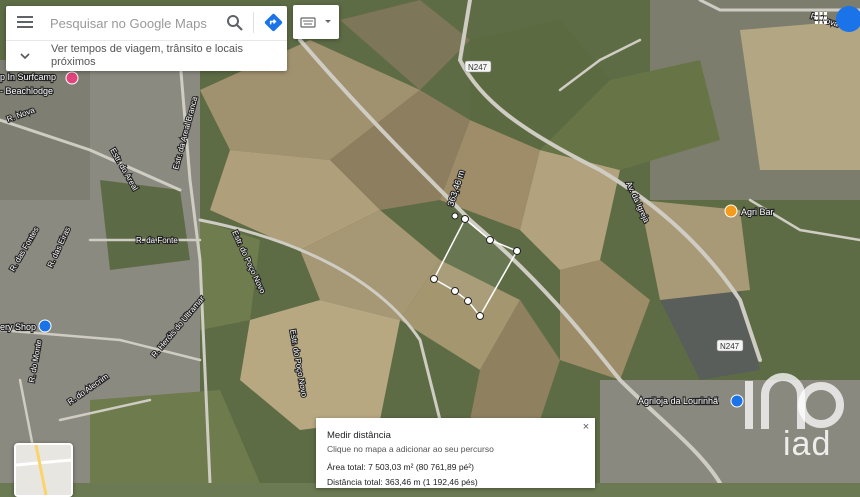  I want to click on r-fonte-label: R. da Fonte, so click(157, 240).